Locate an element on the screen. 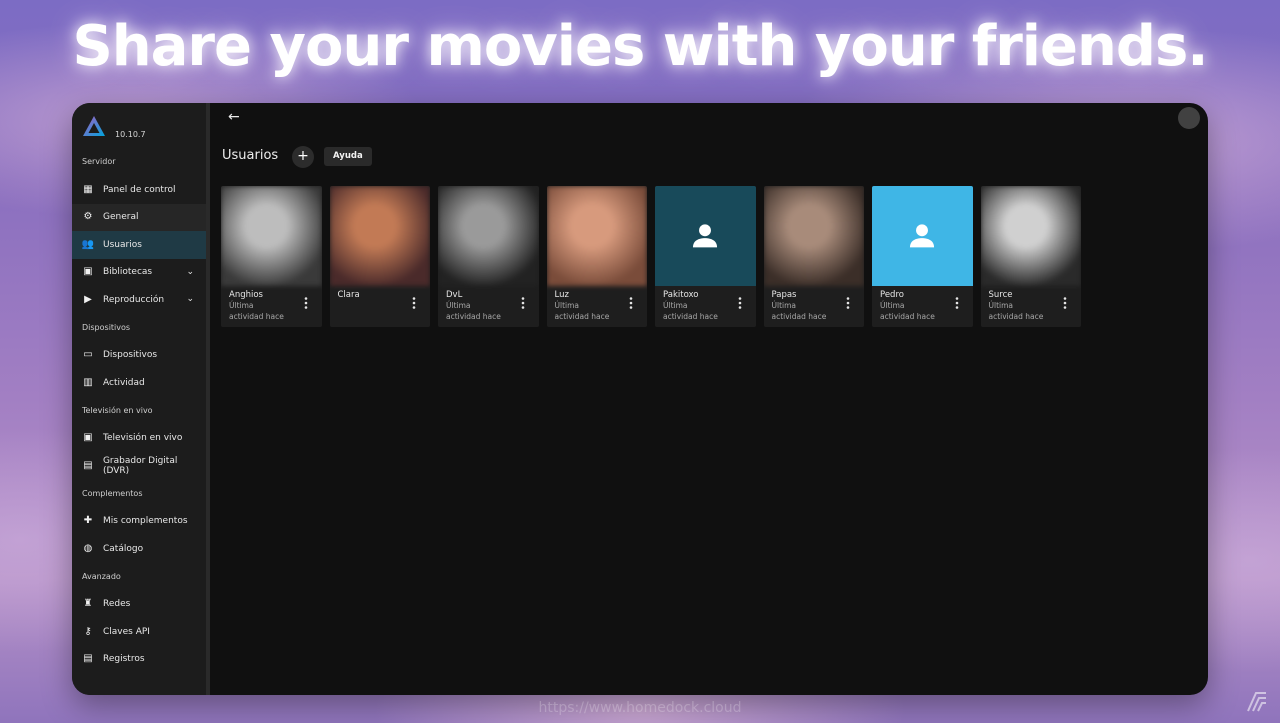 The height and width of the screenshot is (723, 1280). headline: Share your movies with your friends. is located at coordinates (640, 46).